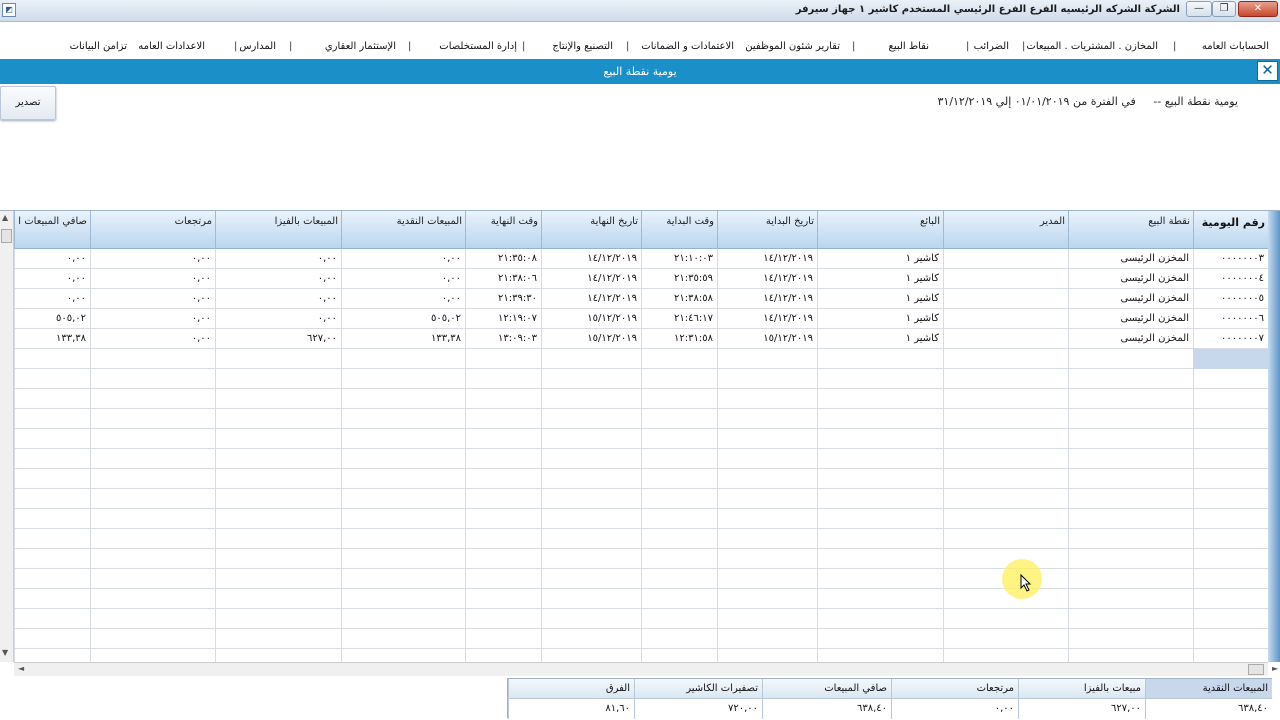  I want to click on cell-end-time: ٢١:٣٥:٠٨, so click(503, 259).